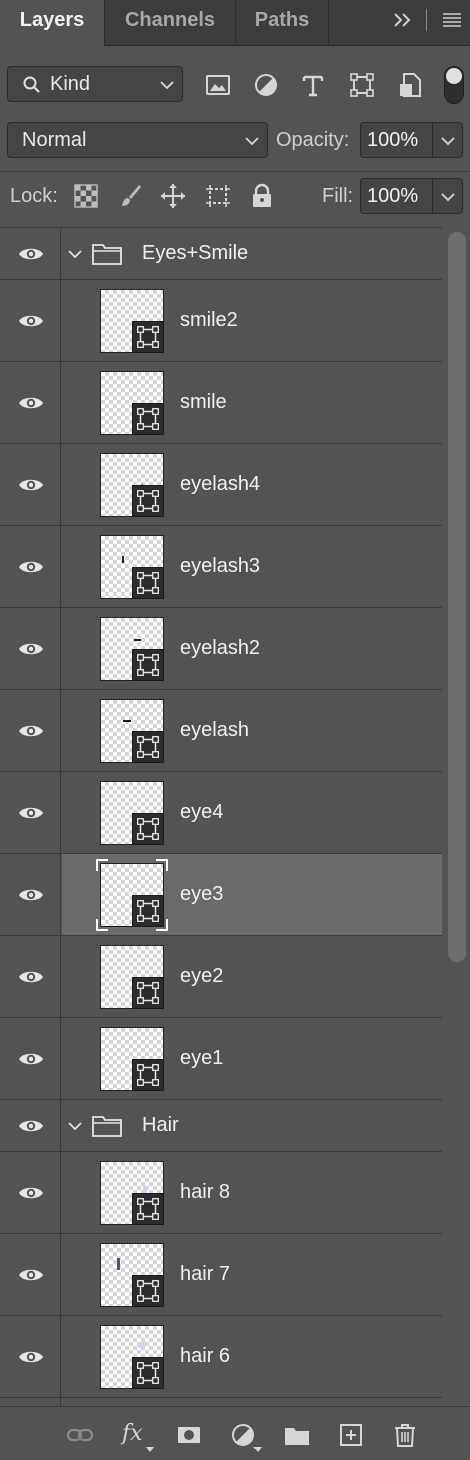 The image size is (470, 1460). What do you see at coordinates (313, 85) in the screenshot?
I see `type-filter-icon` at bounding box center [313, 85].